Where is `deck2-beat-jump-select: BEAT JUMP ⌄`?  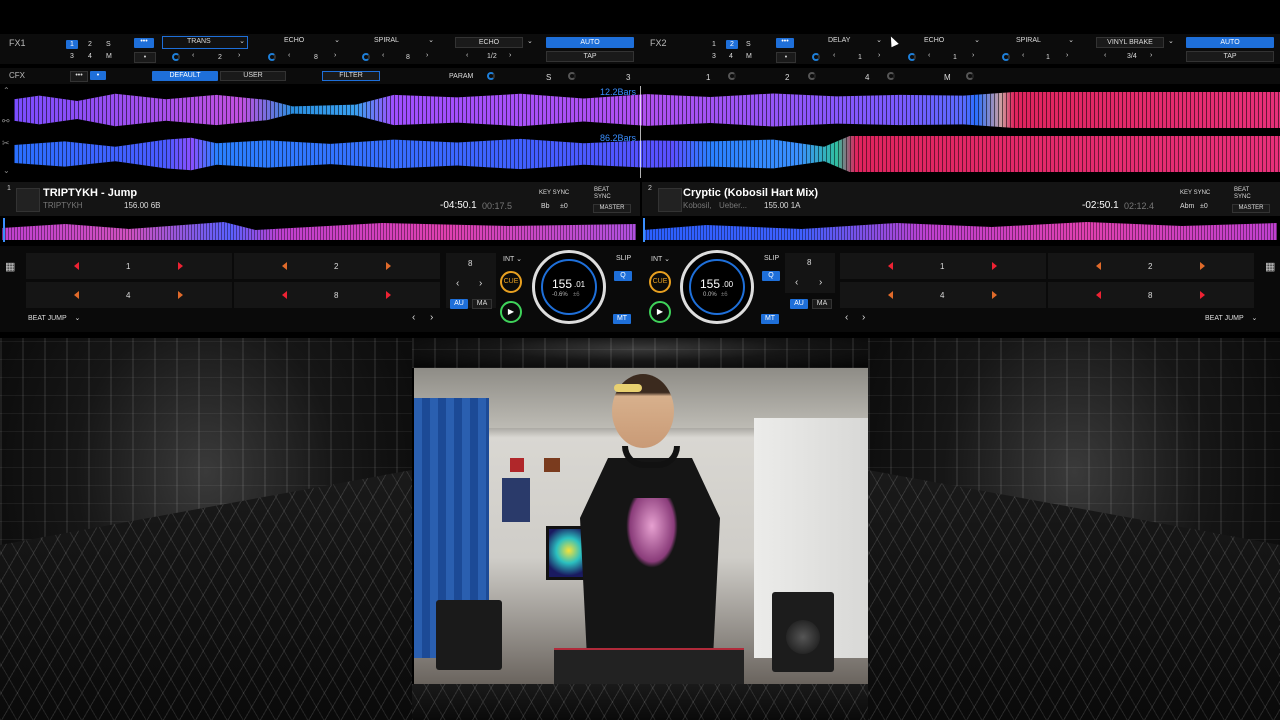 deck2-beat-jump-select: BEAT JUMP ⌄ is located at coordinates (1231, 318).